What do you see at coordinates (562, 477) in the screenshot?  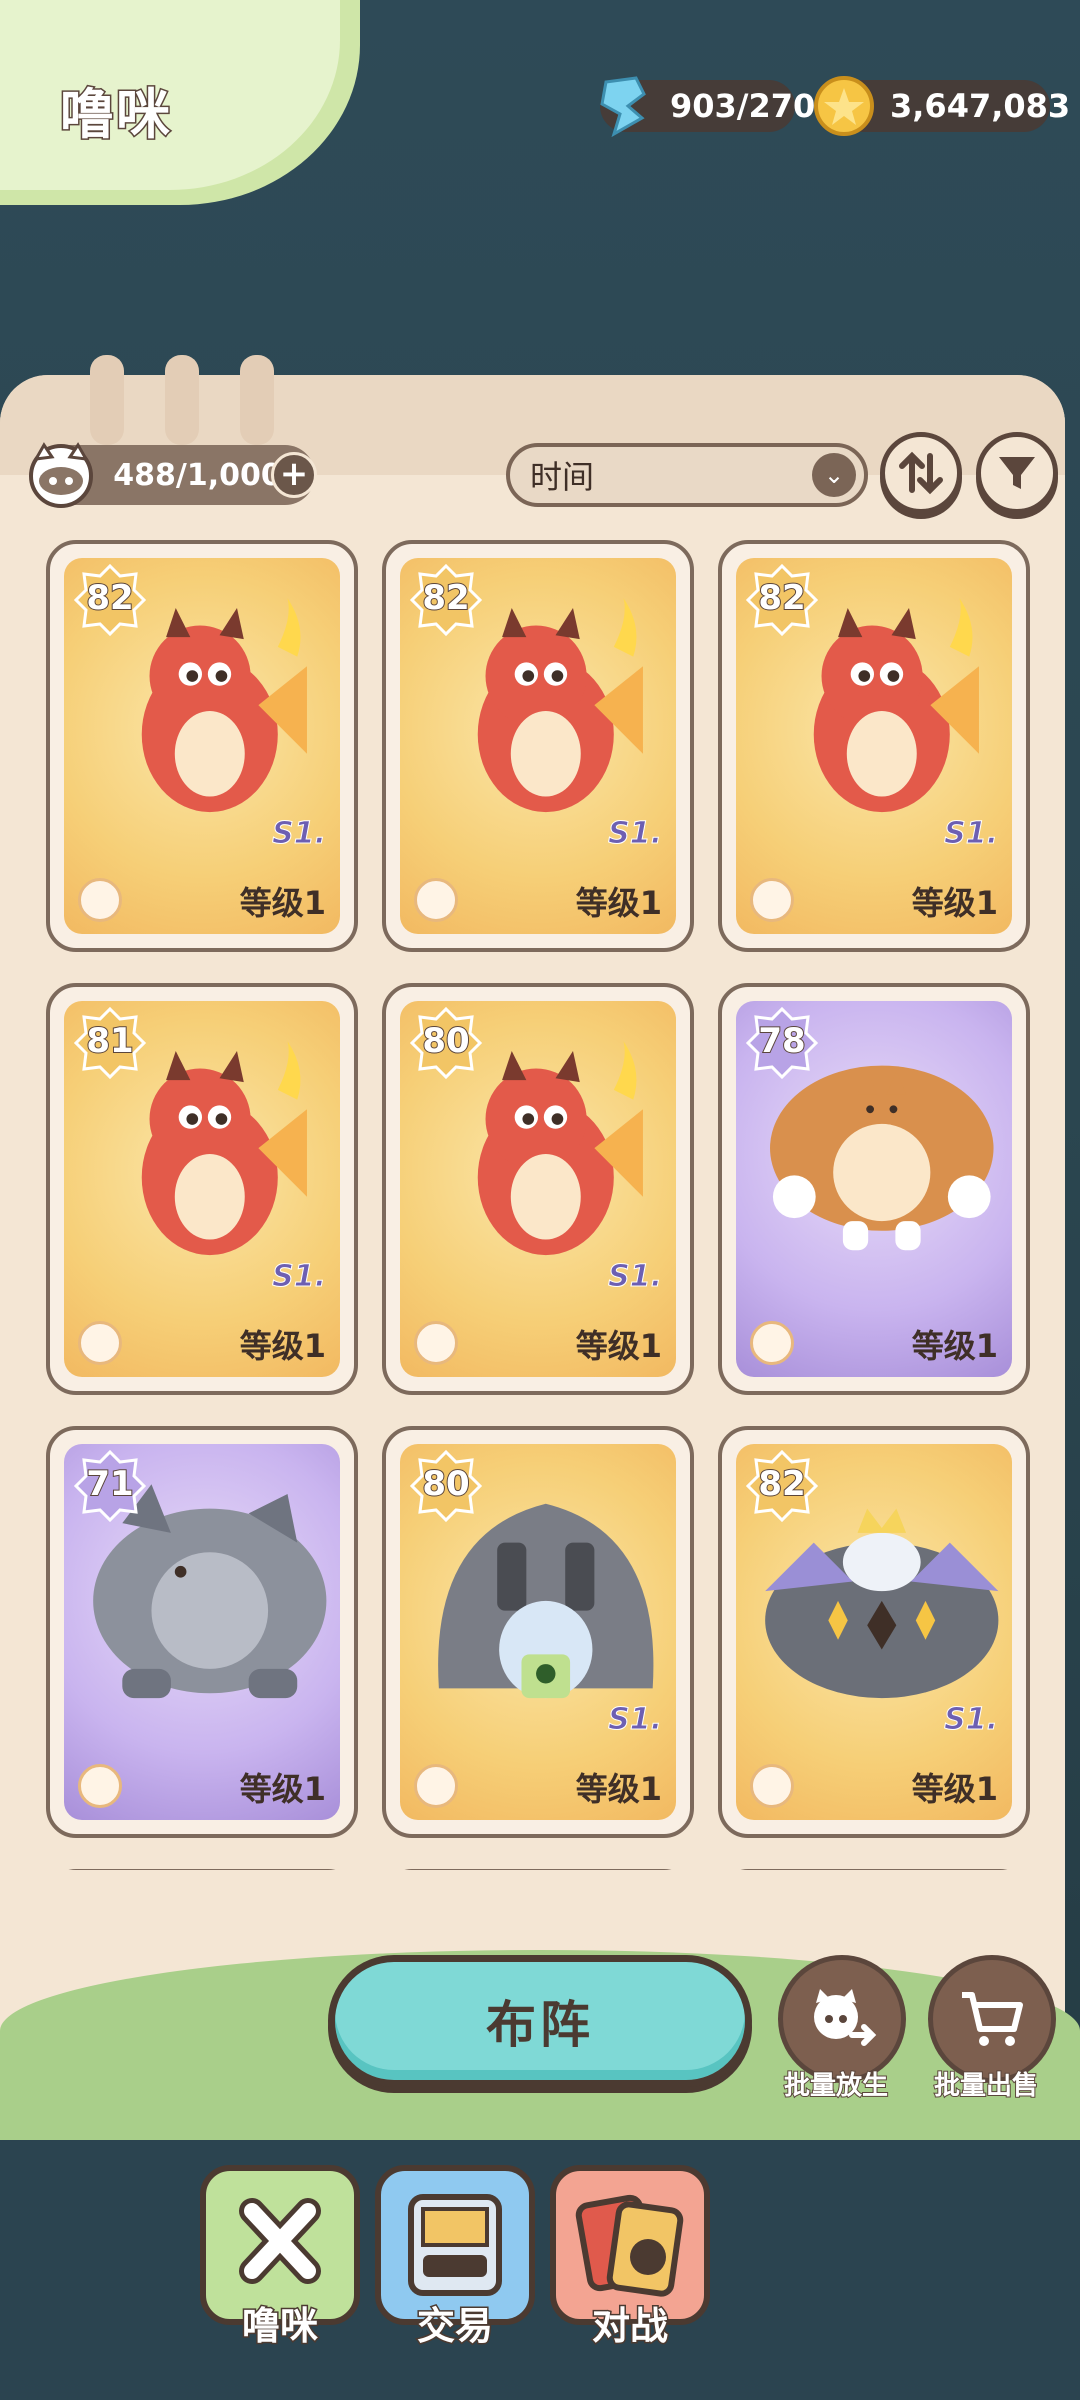 I see `sort-value: 时间` at bounding box center [562, 477].